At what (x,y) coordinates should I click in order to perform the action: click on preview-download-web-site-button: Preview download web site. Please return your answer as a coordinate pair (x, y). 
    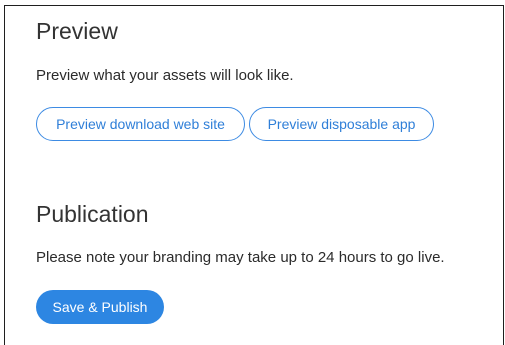
    Looking at the image, I should click on (140, 124).